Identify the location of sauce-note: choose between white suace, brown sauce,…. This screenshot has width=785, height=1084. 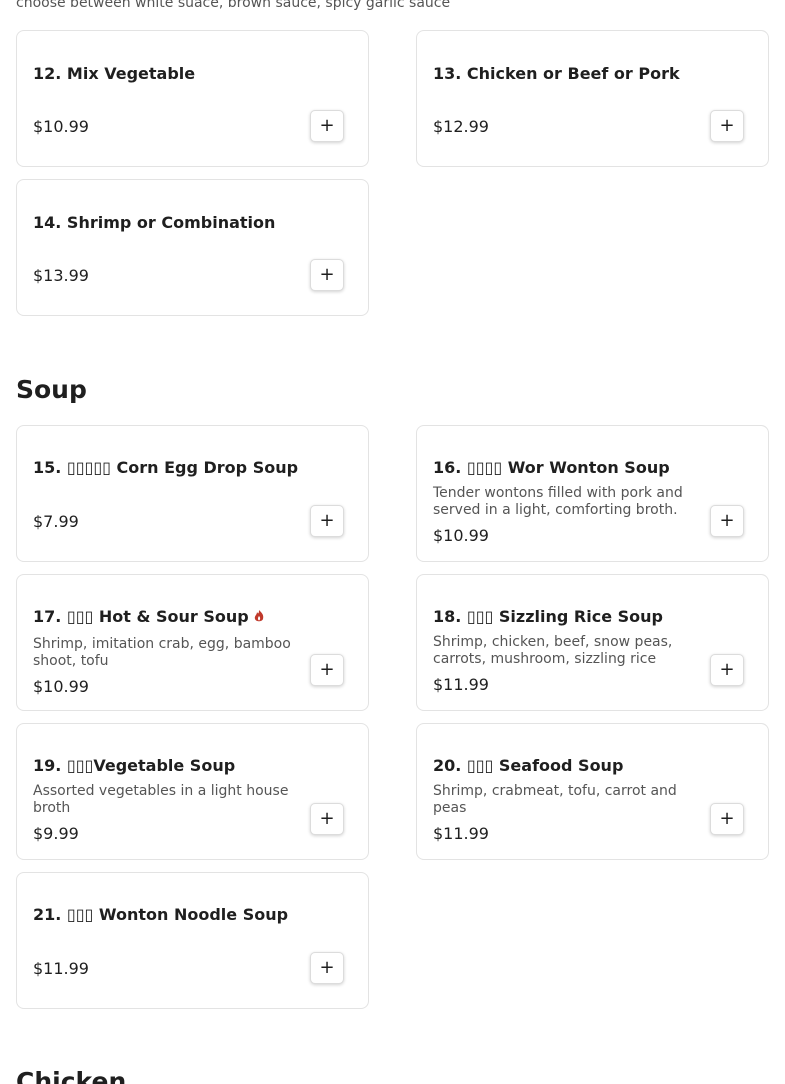
(233, 5).